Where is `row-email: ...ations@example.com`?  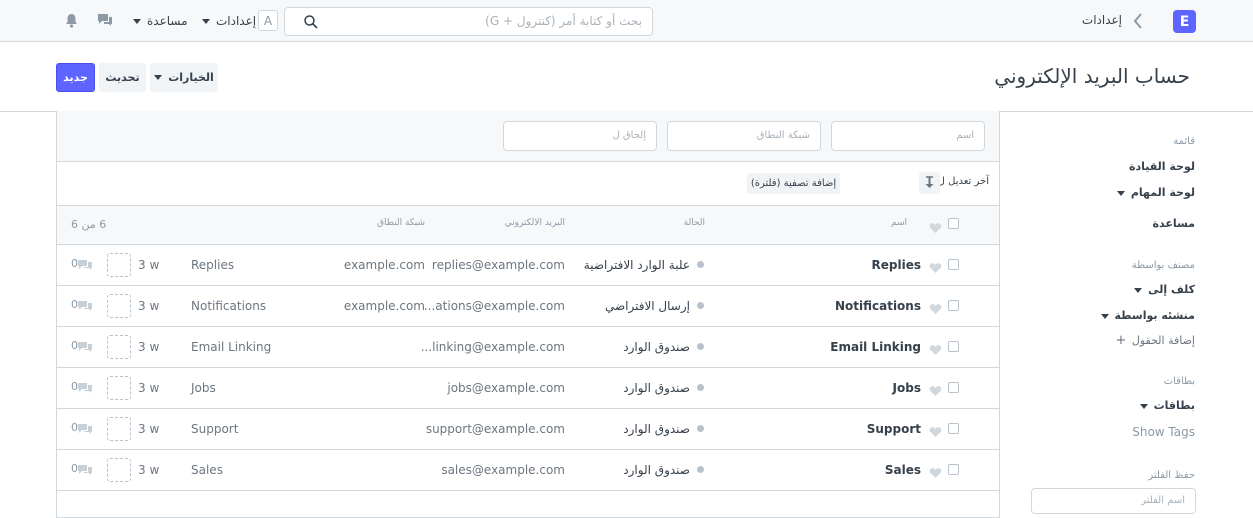
row-email: ...ations@example.com is located at coordinates (494, 306).